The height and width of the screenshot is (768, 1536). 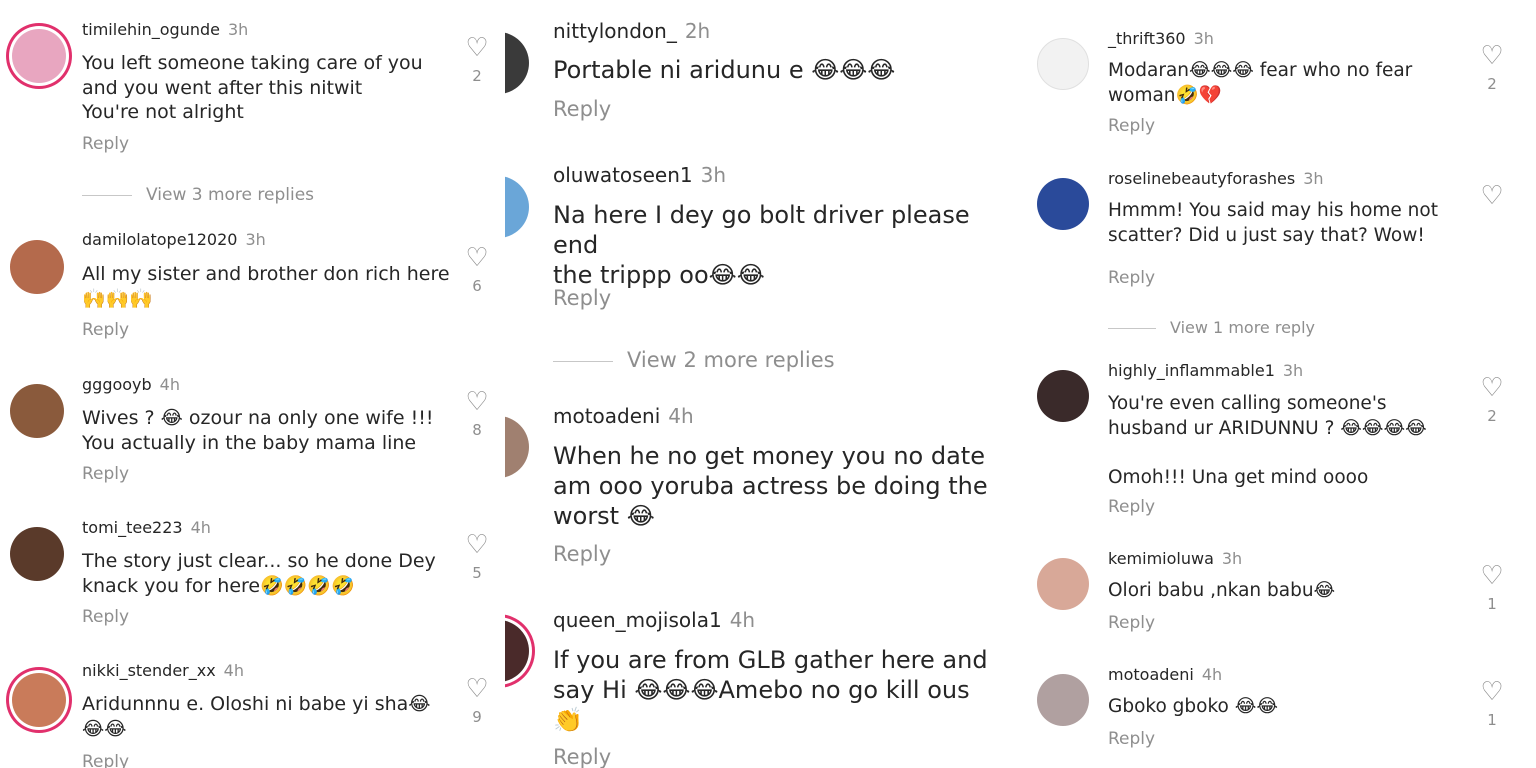 What do you see at coordinates (1260, 83) in the screenshot?
I see `comment-text: Modaran😂😂😂 fear who no fear woman🤣💔` at bounding box center [1260, 83].